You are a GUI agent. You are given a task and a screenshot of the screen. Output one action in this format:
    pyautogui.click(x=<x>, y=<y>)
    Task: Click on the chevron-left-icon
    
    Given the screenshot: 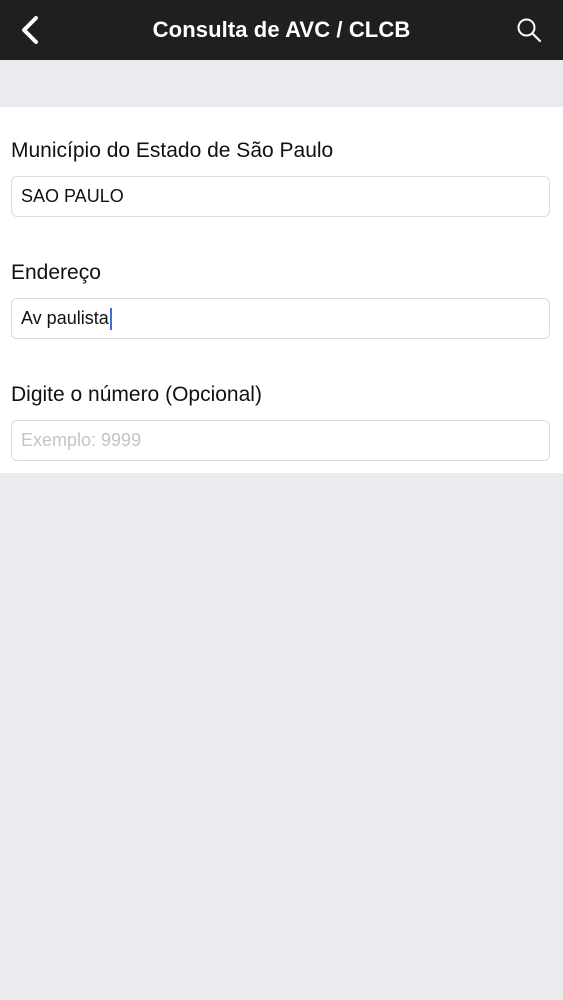 What is the action you would take?
    pyautogui.click(x=30, y=30)
    